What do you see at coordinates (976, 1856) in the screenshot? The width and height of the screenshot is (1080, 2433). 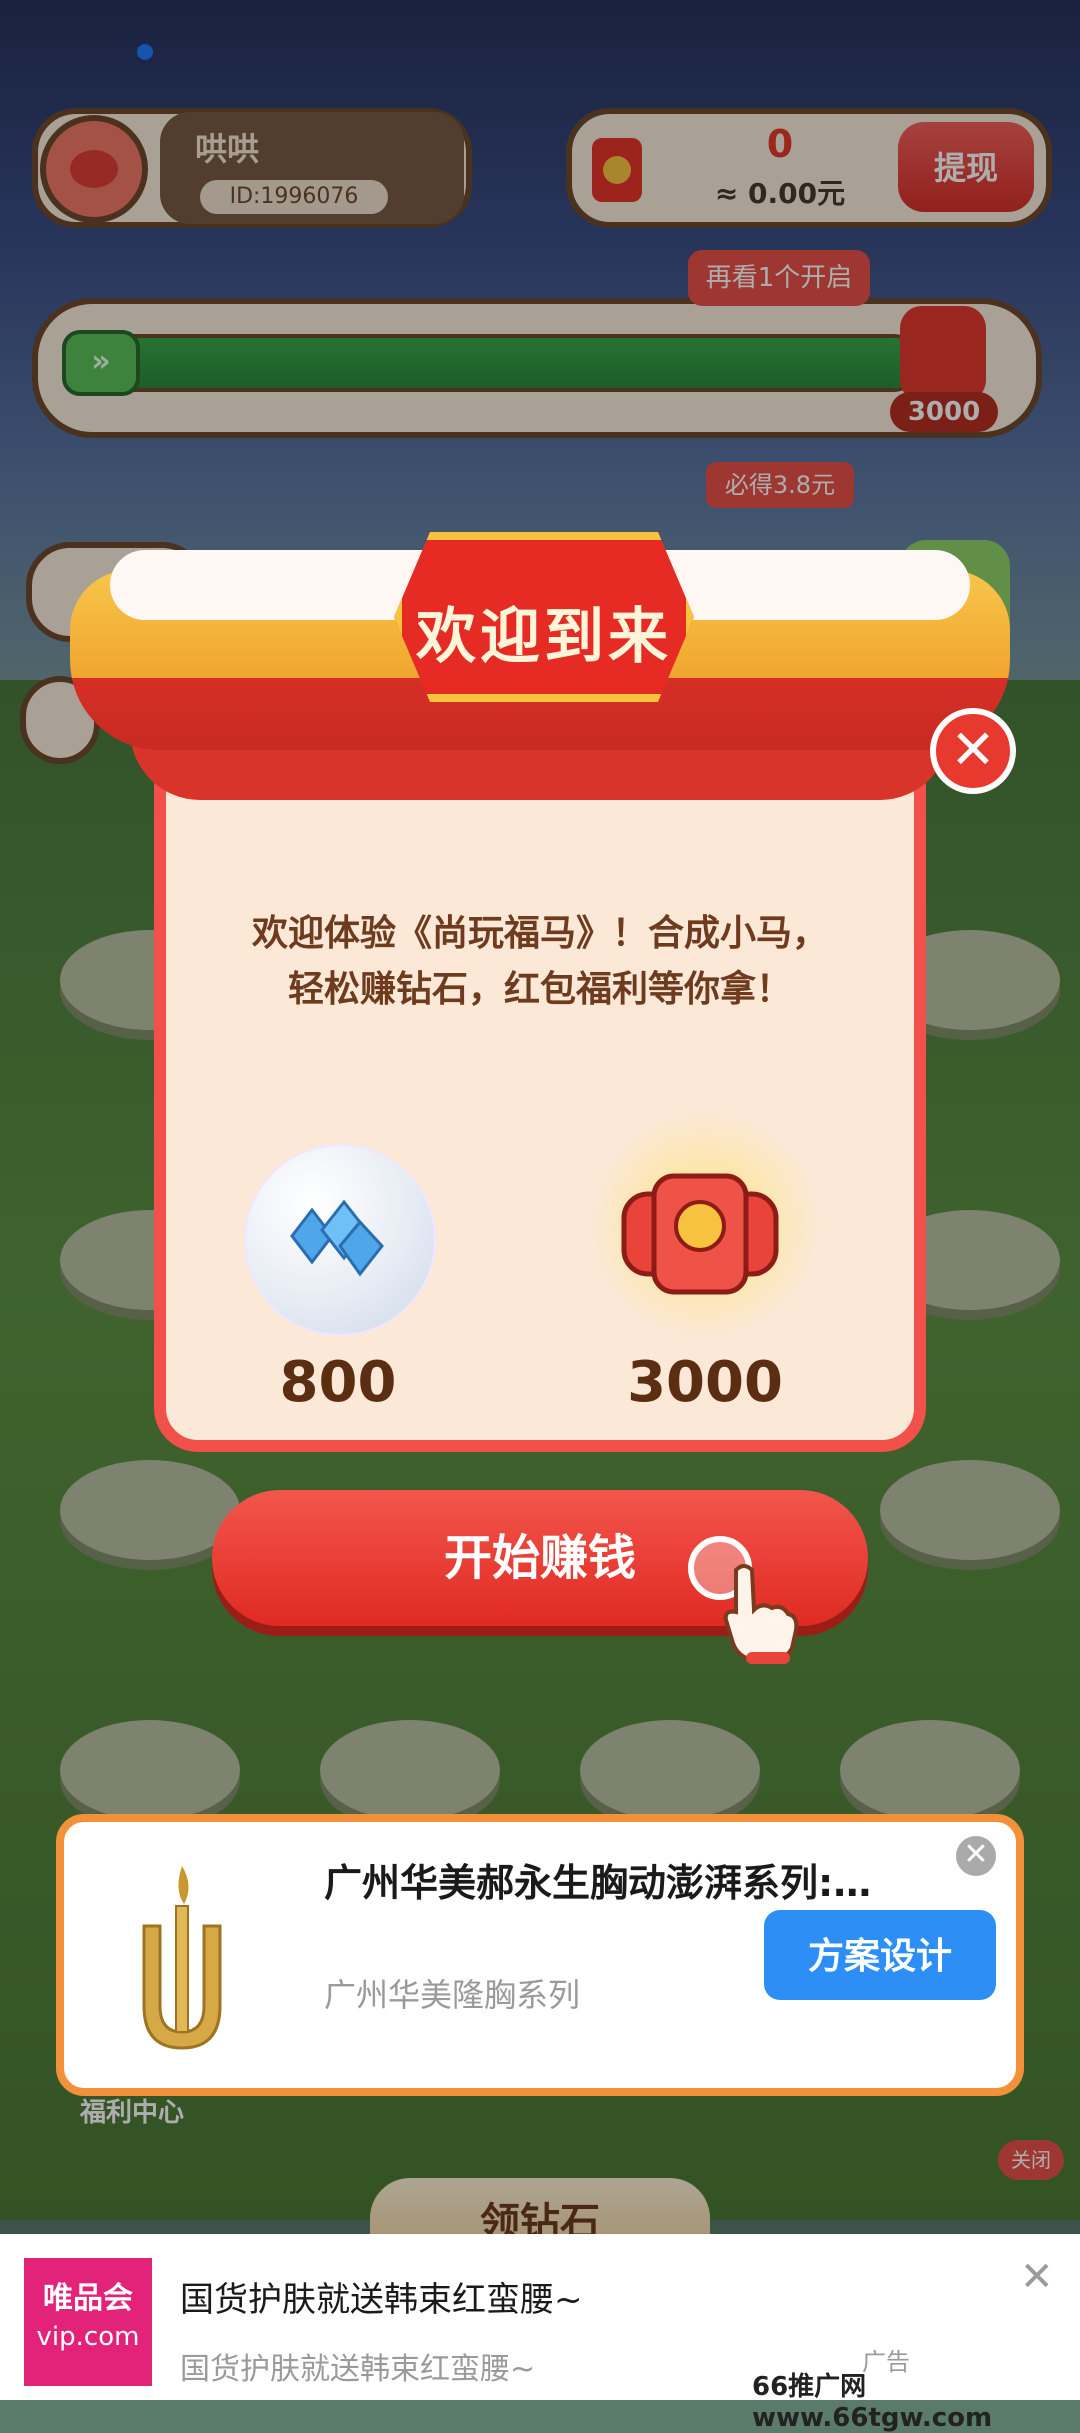 I see `ad-close-icon: ✕` at bounding box center [976, 1856].